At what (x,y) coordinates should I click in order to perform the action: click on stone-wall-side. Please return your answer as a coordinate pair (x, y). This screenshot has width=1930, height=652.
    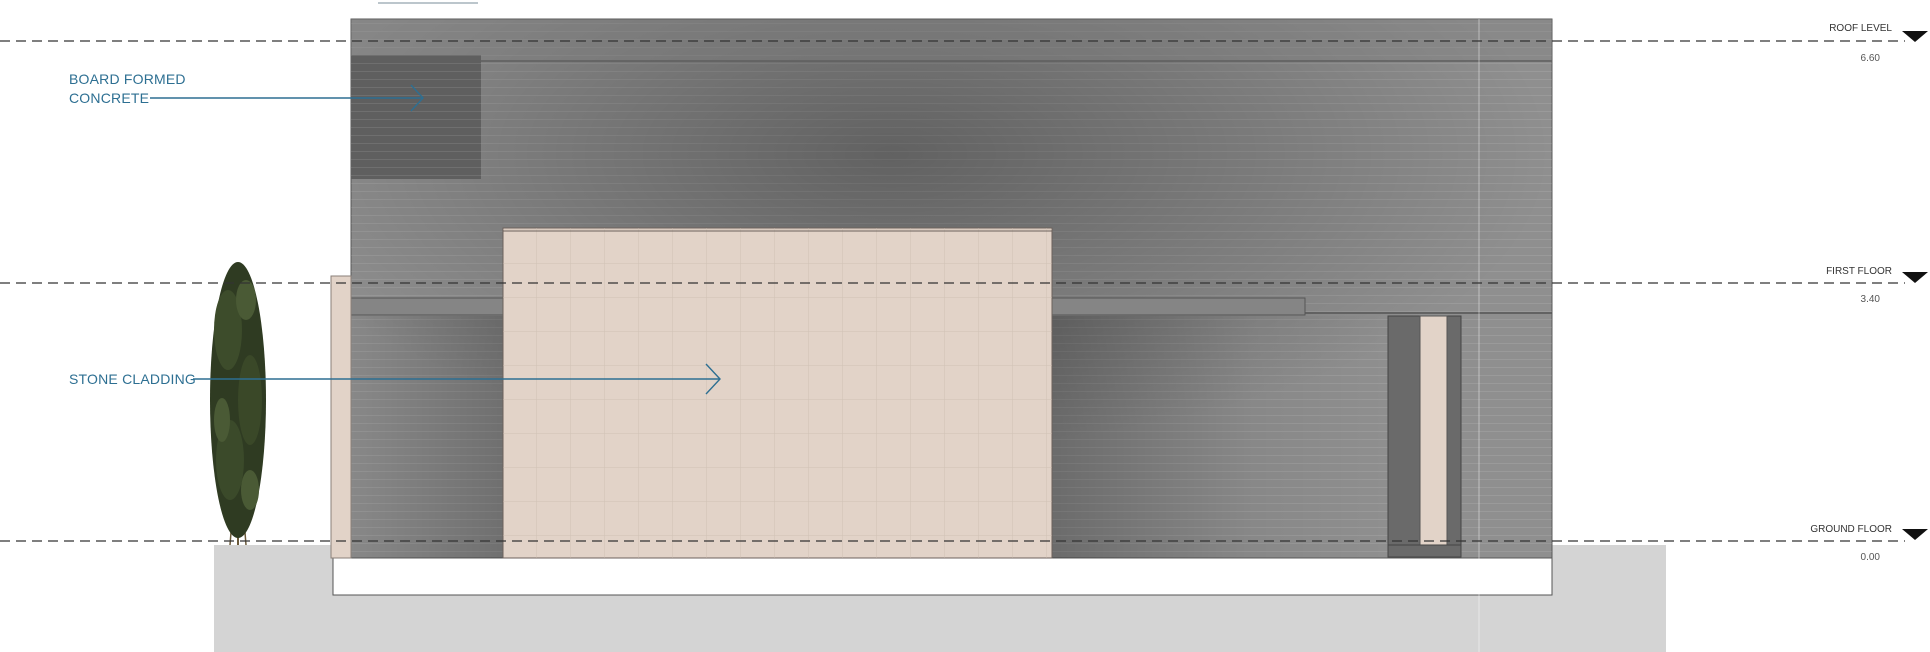
    Looking at the image, I should click on (341, 417).